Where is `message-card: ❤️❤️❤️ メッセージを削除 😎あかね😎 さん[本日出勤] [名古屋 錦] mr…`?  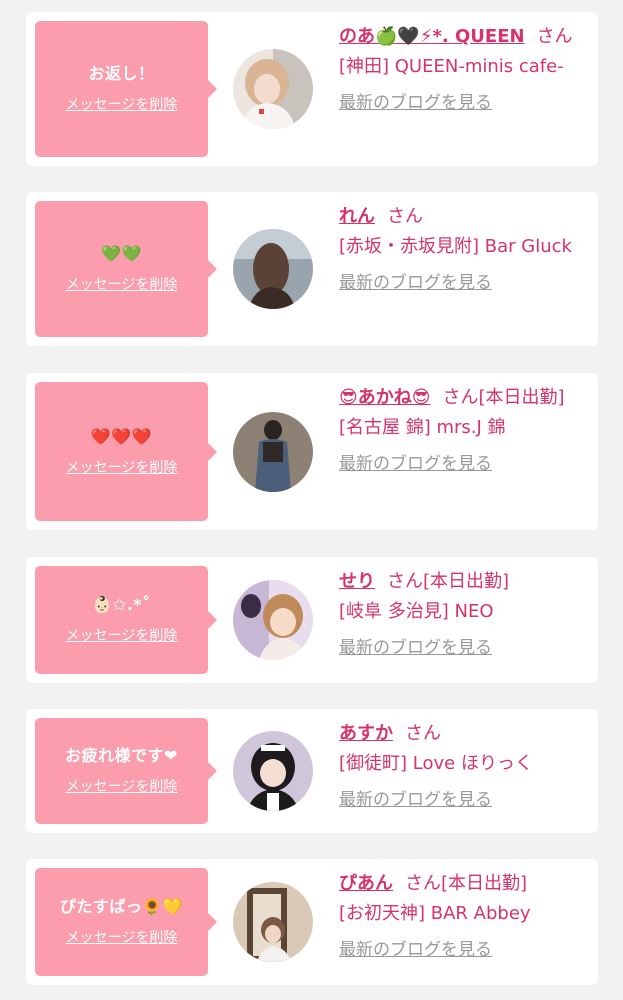
message-card: ❤️❤️❤️ メッセージを削除 😎あかね😎 さん[本日出勤] [名古屋 錦] mr… is located at coordinates (312, 451).